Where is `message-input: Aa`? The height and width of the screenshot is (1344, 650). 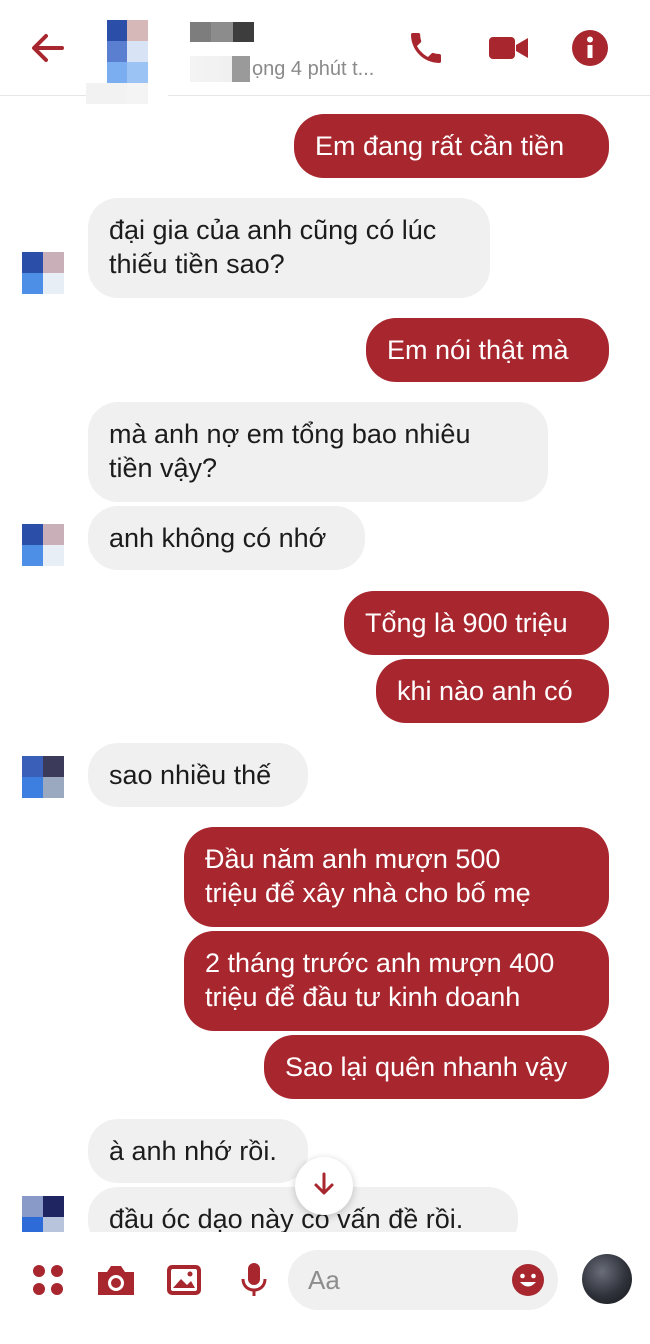 message-input: Aa is located at coordinates (423, 1280).